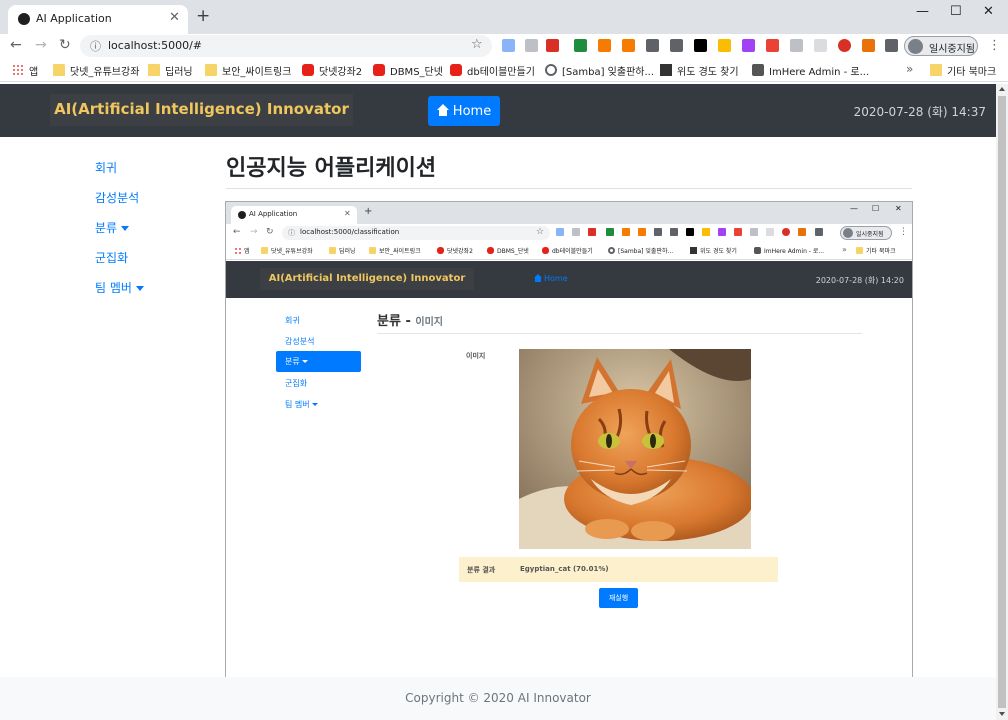 Image resolution: width=1008 pixels, height=720 pixels. Describe the element at coordinates (25, 70) in the screenshot. I see `bookmark-apps: 앱` at that location.